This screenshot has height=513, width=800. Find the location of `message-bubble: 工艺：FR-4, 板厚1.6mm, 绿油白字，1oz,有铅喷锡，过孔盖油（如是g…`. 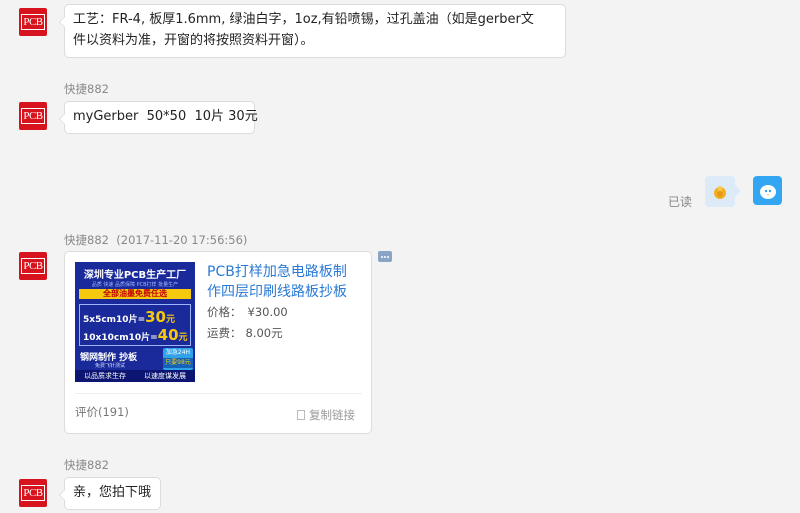

message-bubble: 工艺：FR-4, 板厚1.6mm, 绿油白字，1oz,有铅喷锡，过孔盖油（如是g… is located at coordinates (312, 31).